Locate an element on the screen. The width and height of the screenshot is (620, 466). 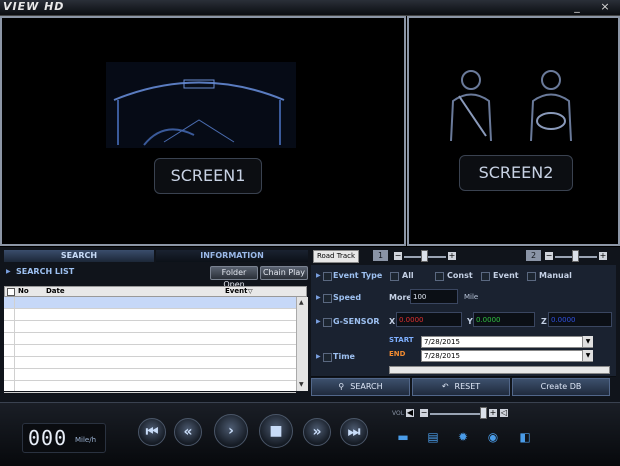
zoom-out2-button: − is located at coordinates (549, 256).